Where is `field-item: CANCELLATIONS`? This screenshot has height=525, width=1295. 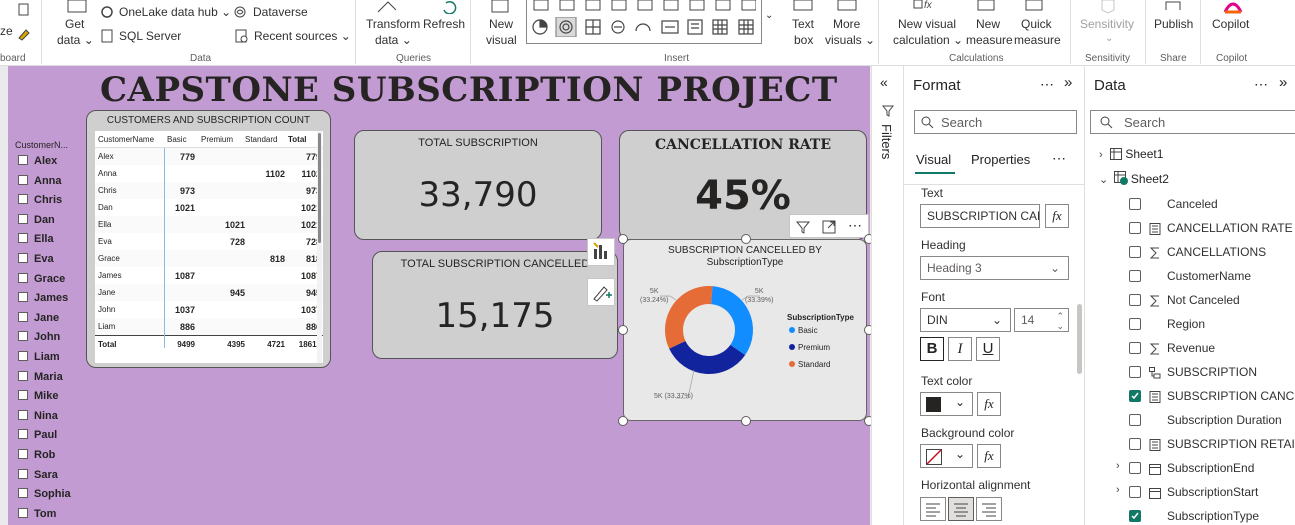
field-item: CANCELLATIONS is located at coordinates (1216, 252).